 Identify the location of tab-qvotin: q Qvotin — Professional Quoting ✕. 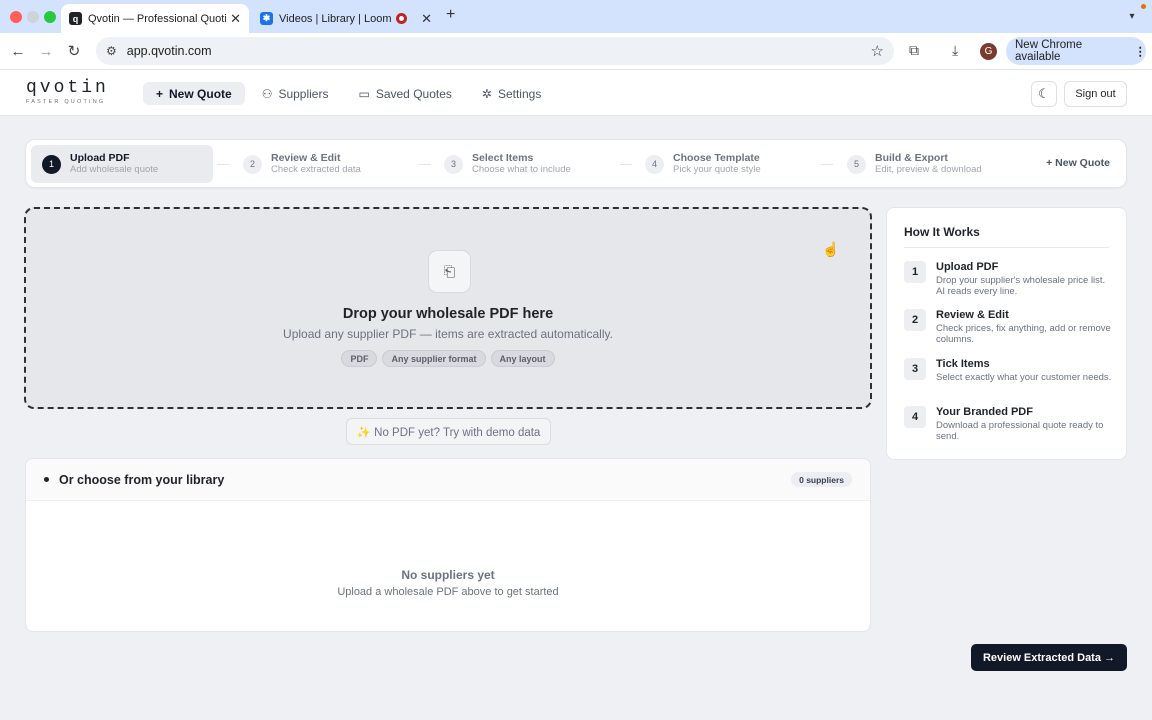
(155, 18).